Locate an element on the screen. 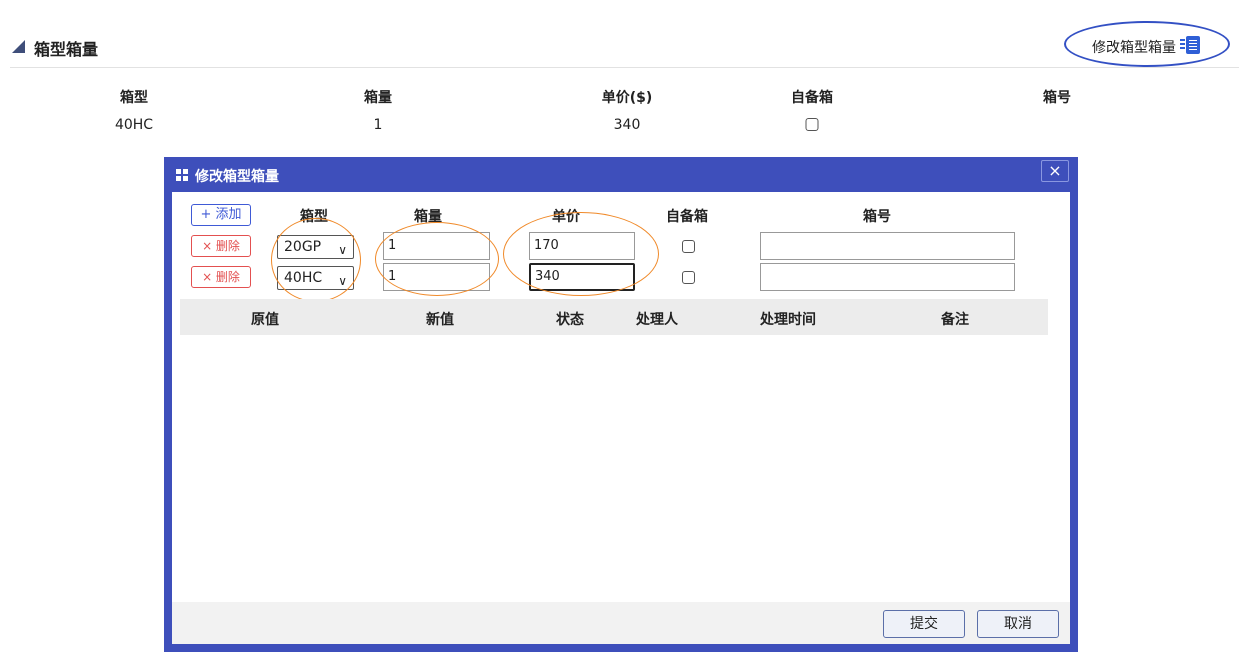  history-table-header: 原值 新值 状态 处理人 处理时间 备注 is located at coordinates (614, 317).